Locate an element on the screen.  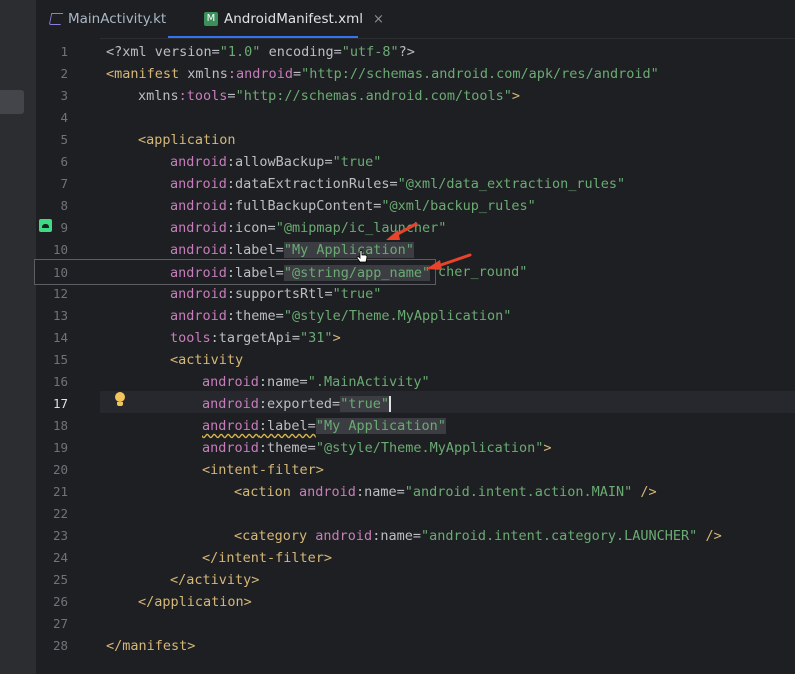
close-icon: × is located at coordinates (378, 19).